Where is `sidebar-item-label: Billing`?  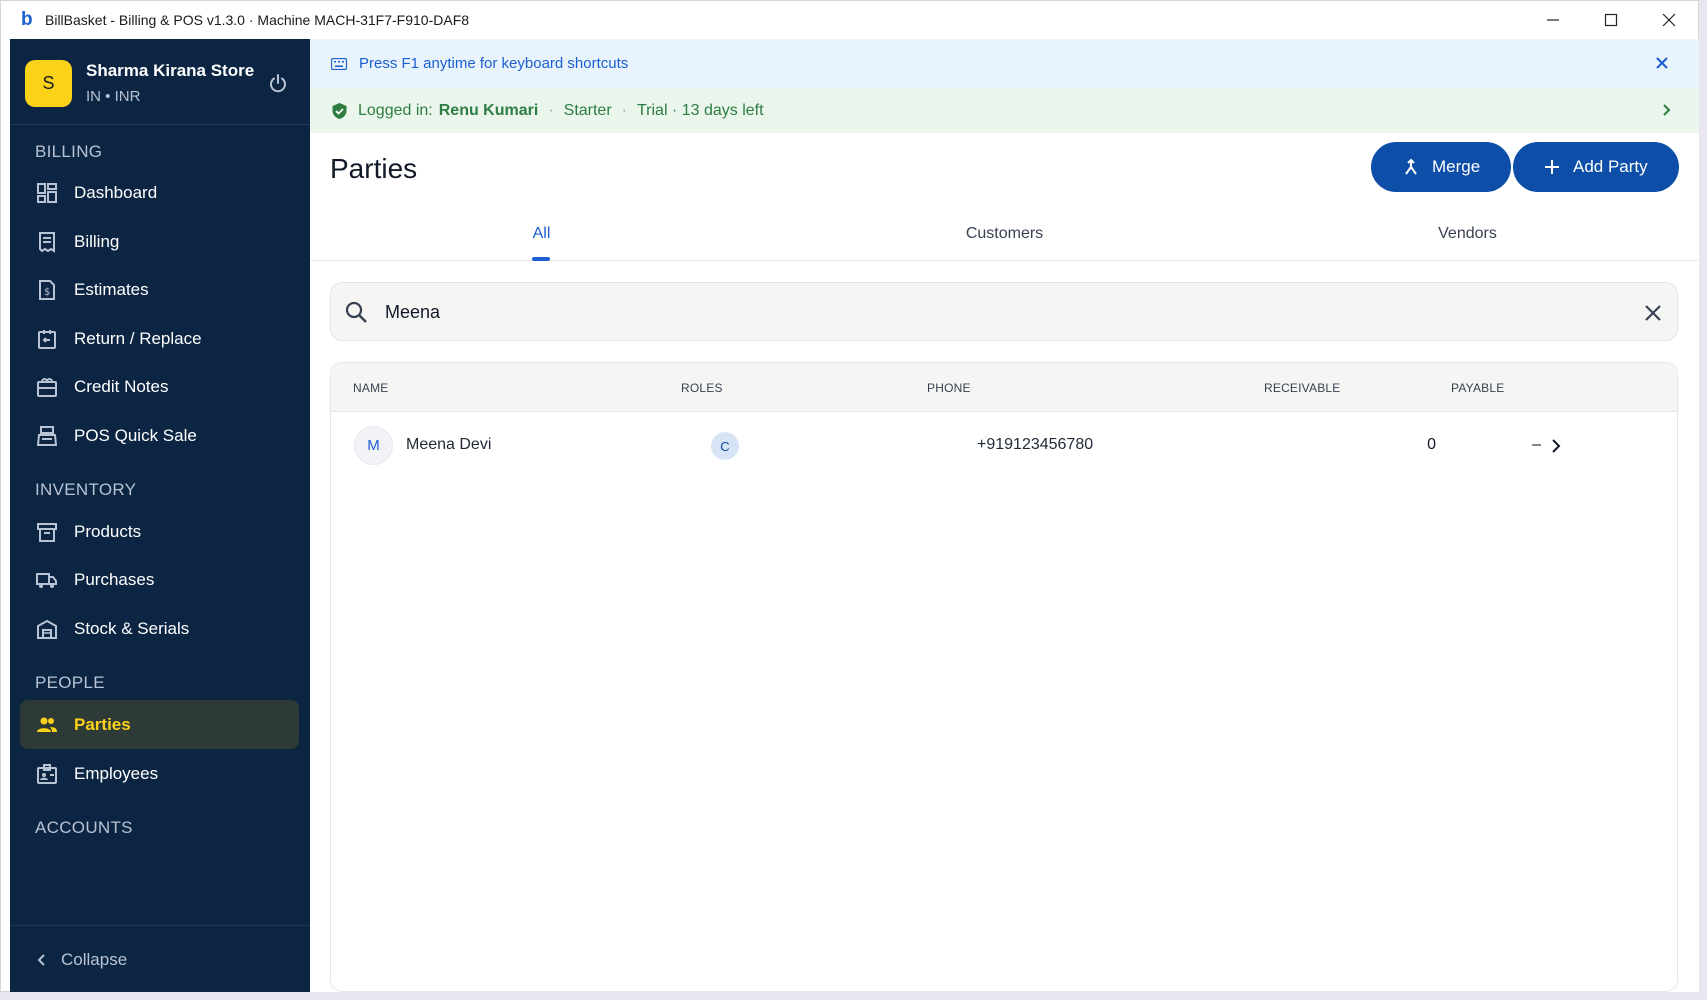 sidebar-item-label: Billing is located at coordinates (97, 241).